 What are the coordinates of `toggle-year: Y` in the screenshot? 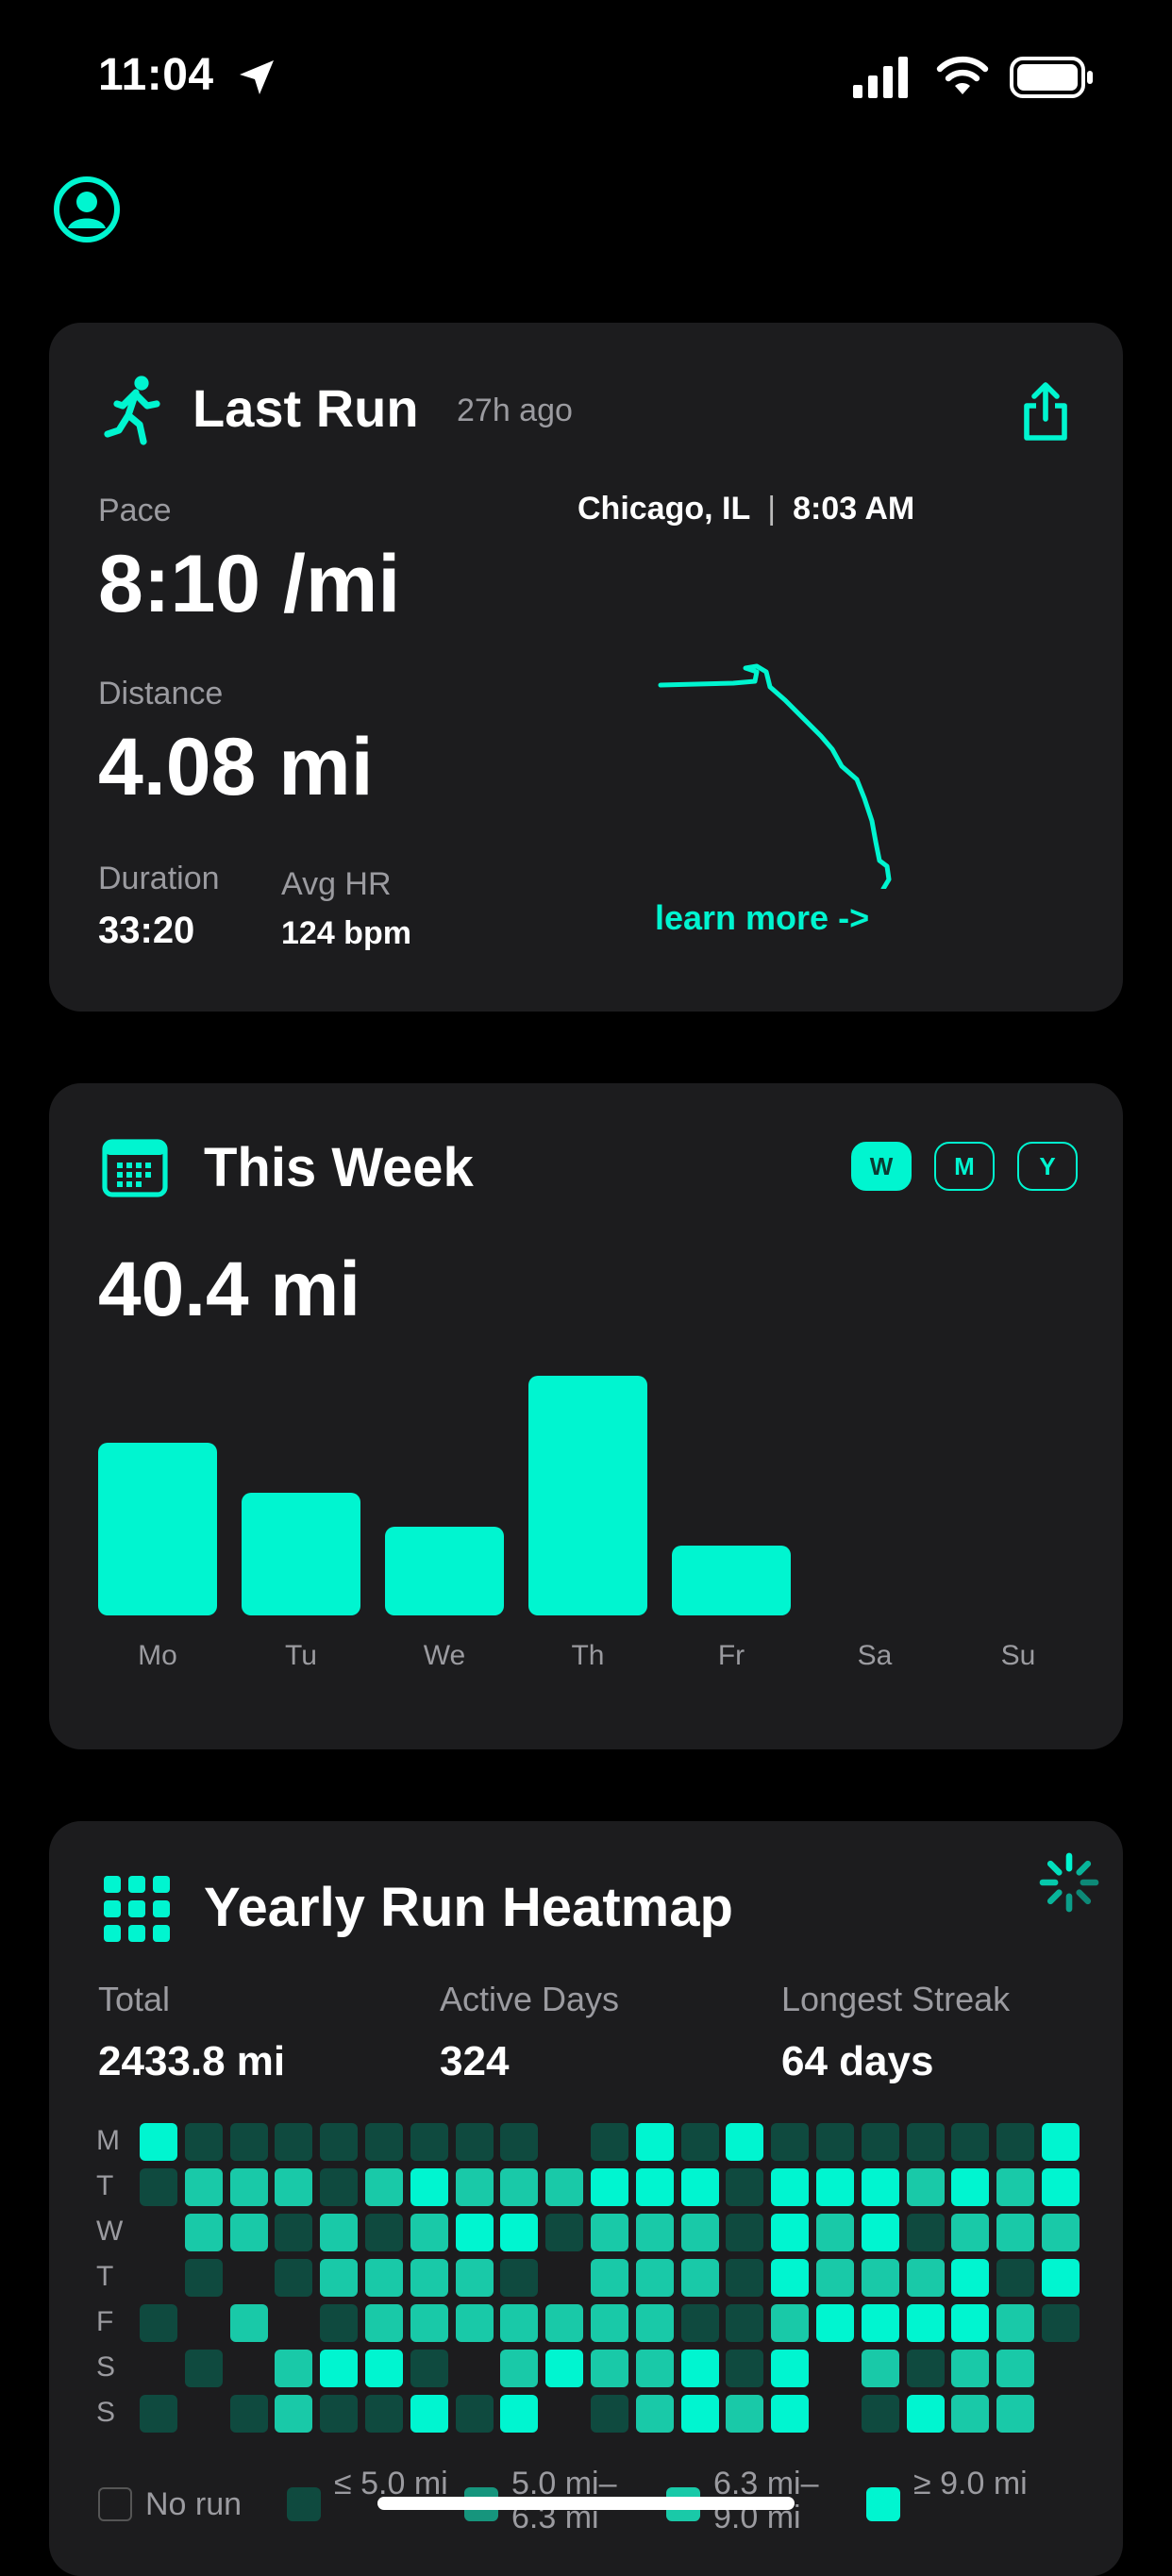 It's located at (1047, 1166).